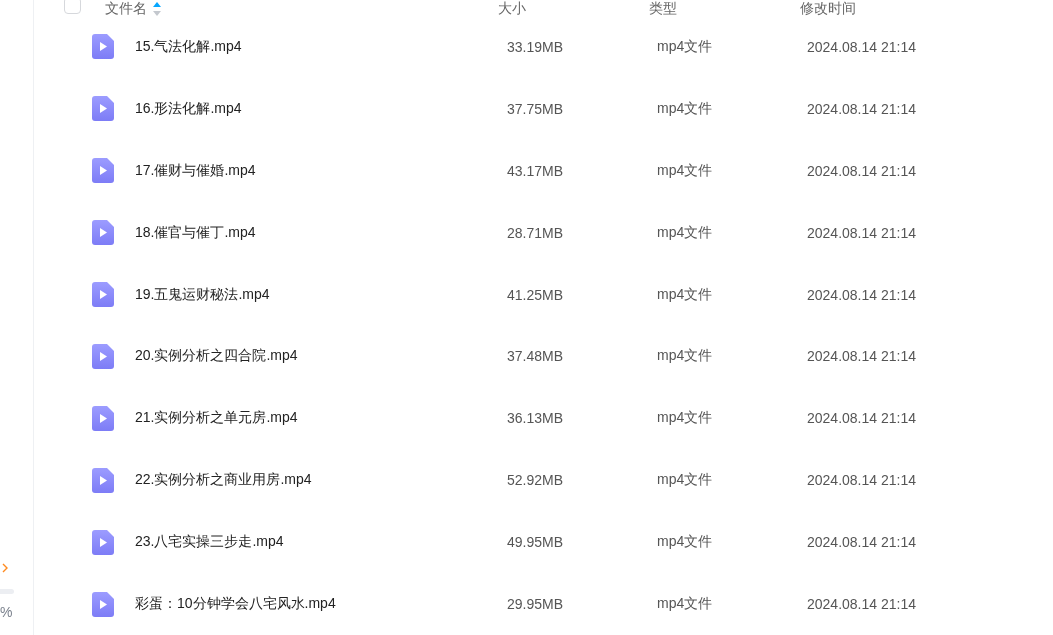 The height and width of the screenshot is (635, 1053). I want to click on column-header: 大小, so click(512, 9).